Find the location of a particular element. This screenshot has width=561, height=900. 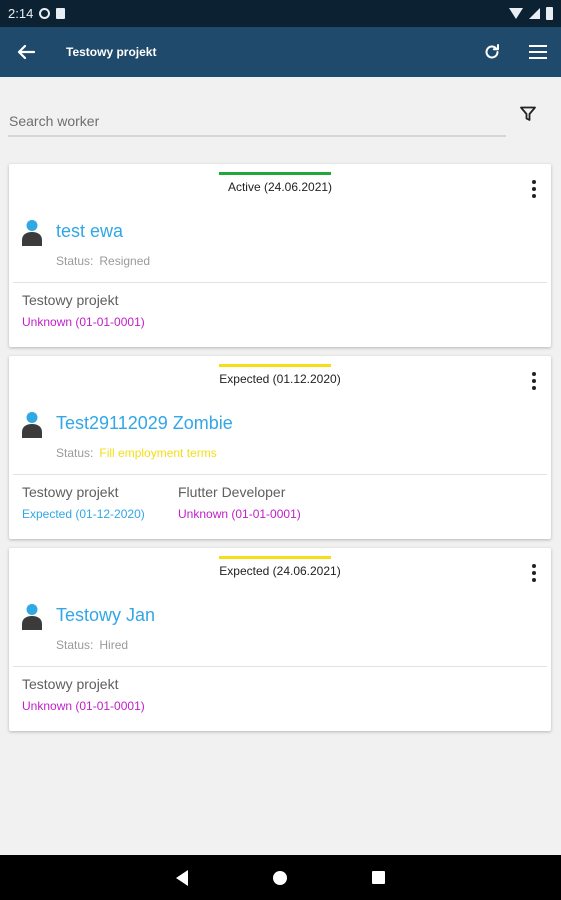

hamburger-menu-icon is located at coordinates (538, 52).